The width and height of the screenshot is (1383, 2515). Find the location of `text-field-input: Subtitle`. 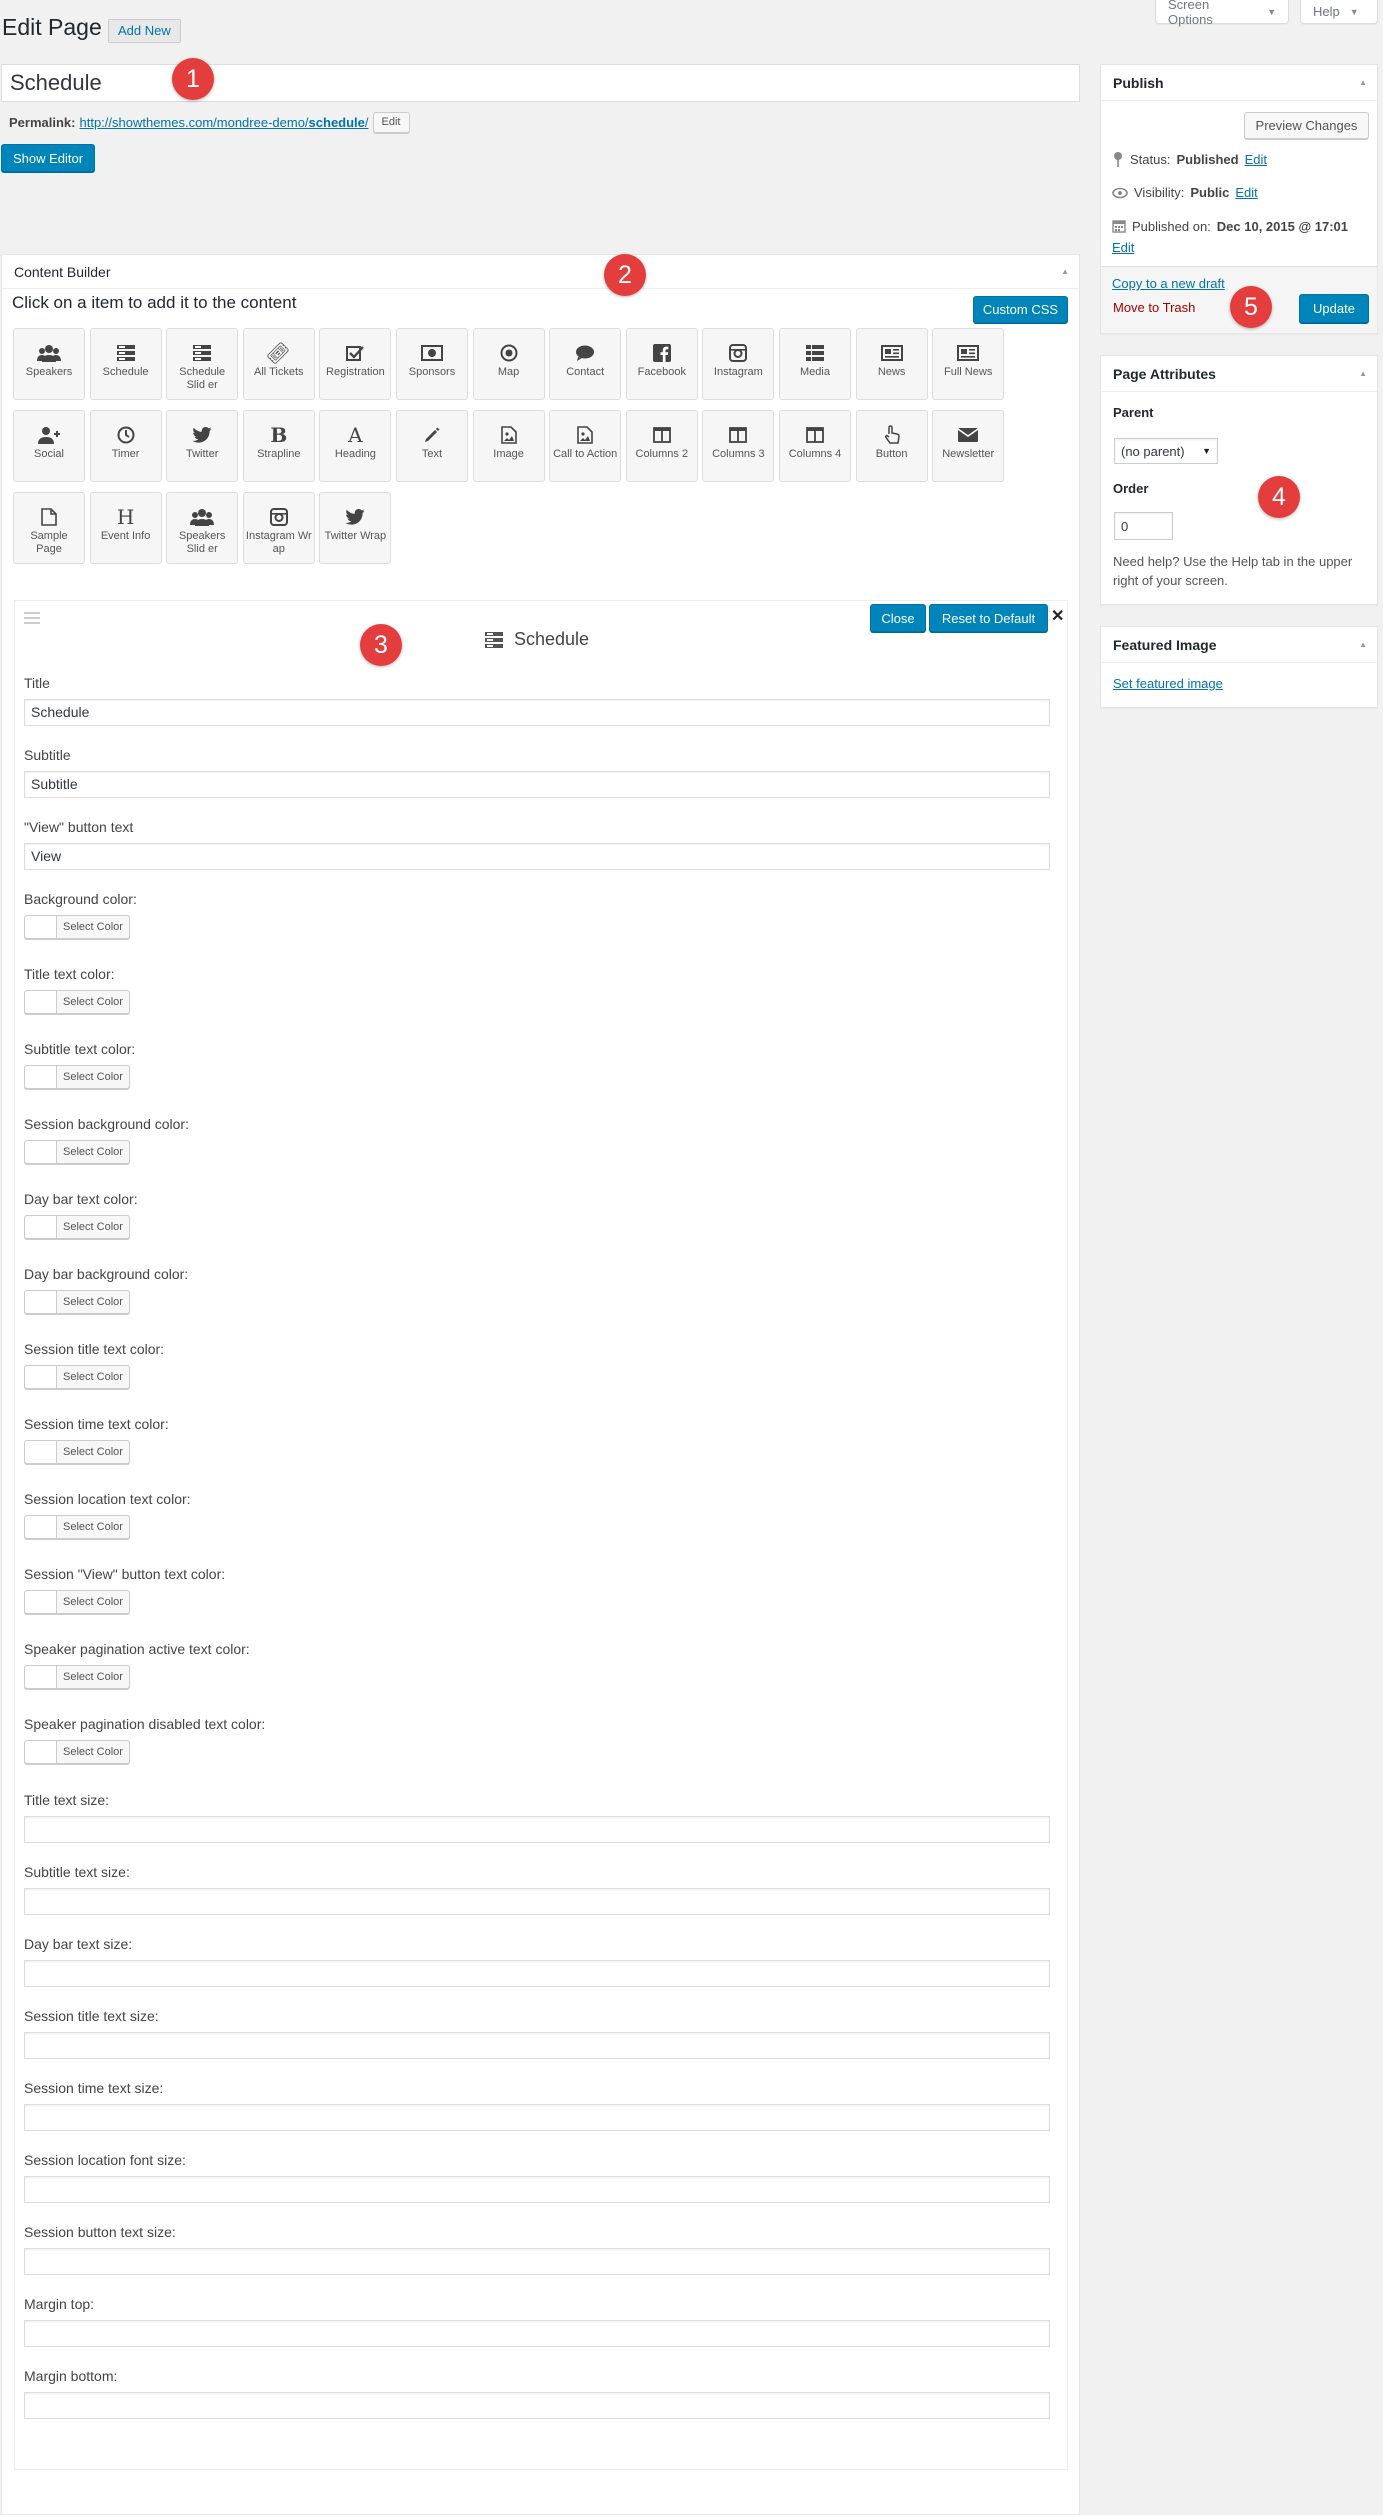

text-field-input: Subtitle is located at coordinates (537, 784).